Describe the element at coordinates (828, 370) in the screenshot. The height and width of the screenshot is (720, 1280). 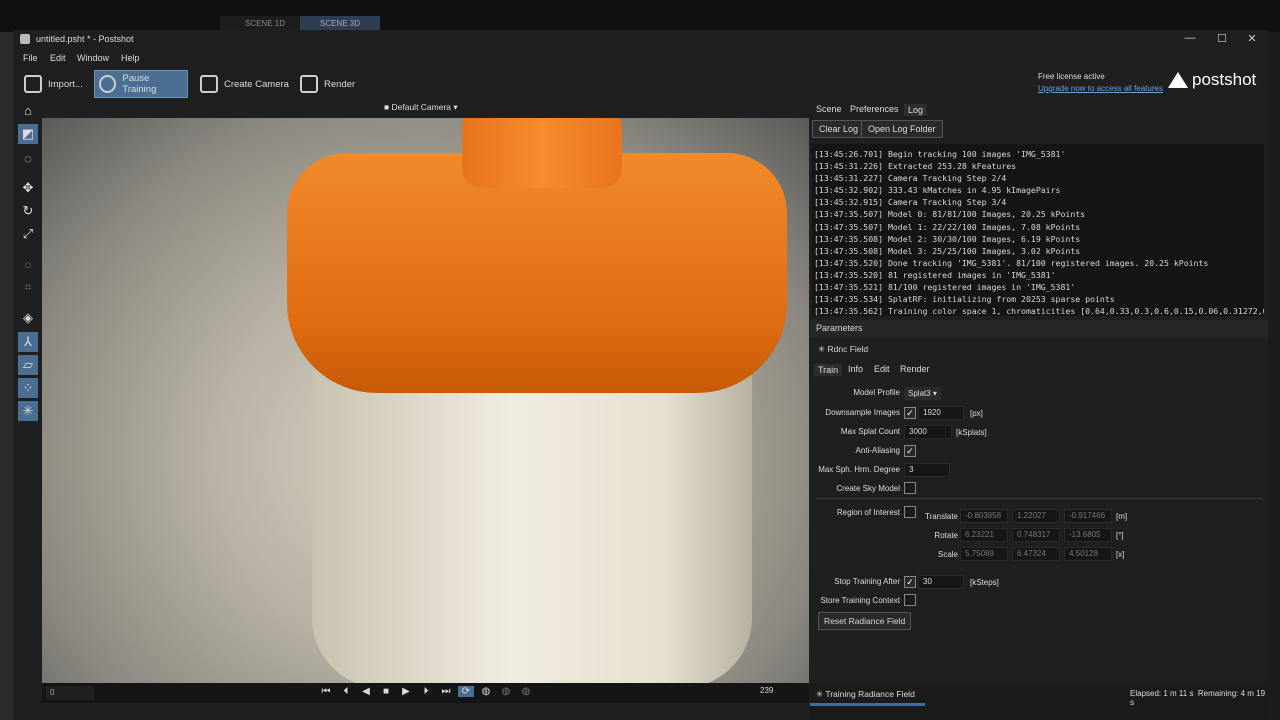
I see `subtab-train: Train` at that location.